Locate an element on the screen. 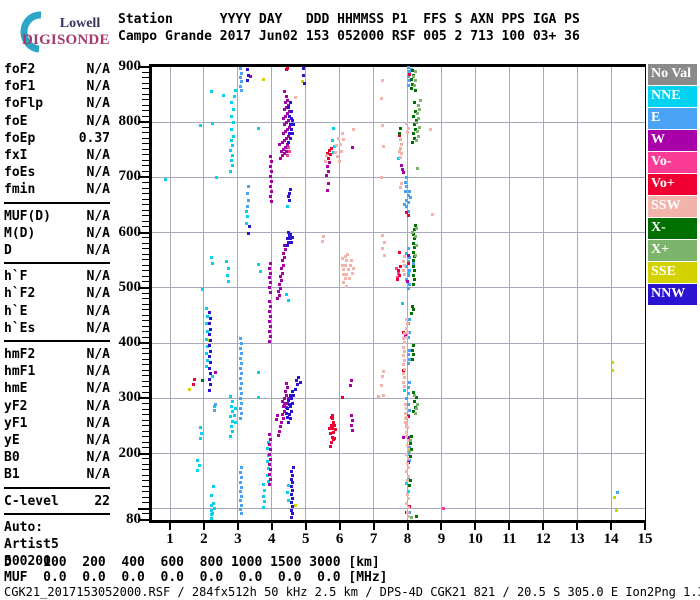 This screenshot has height=600, width=700. param-label: h`F is located at coordinates (16, 277).